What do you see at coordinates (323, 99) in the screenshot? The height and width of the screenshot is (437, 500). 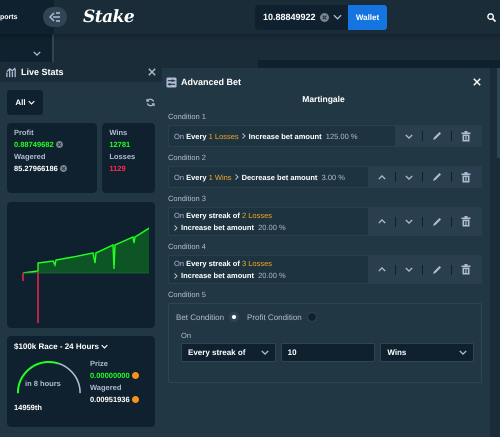 I see `strategy-name: Martingale` at bounding box center [323, 99].